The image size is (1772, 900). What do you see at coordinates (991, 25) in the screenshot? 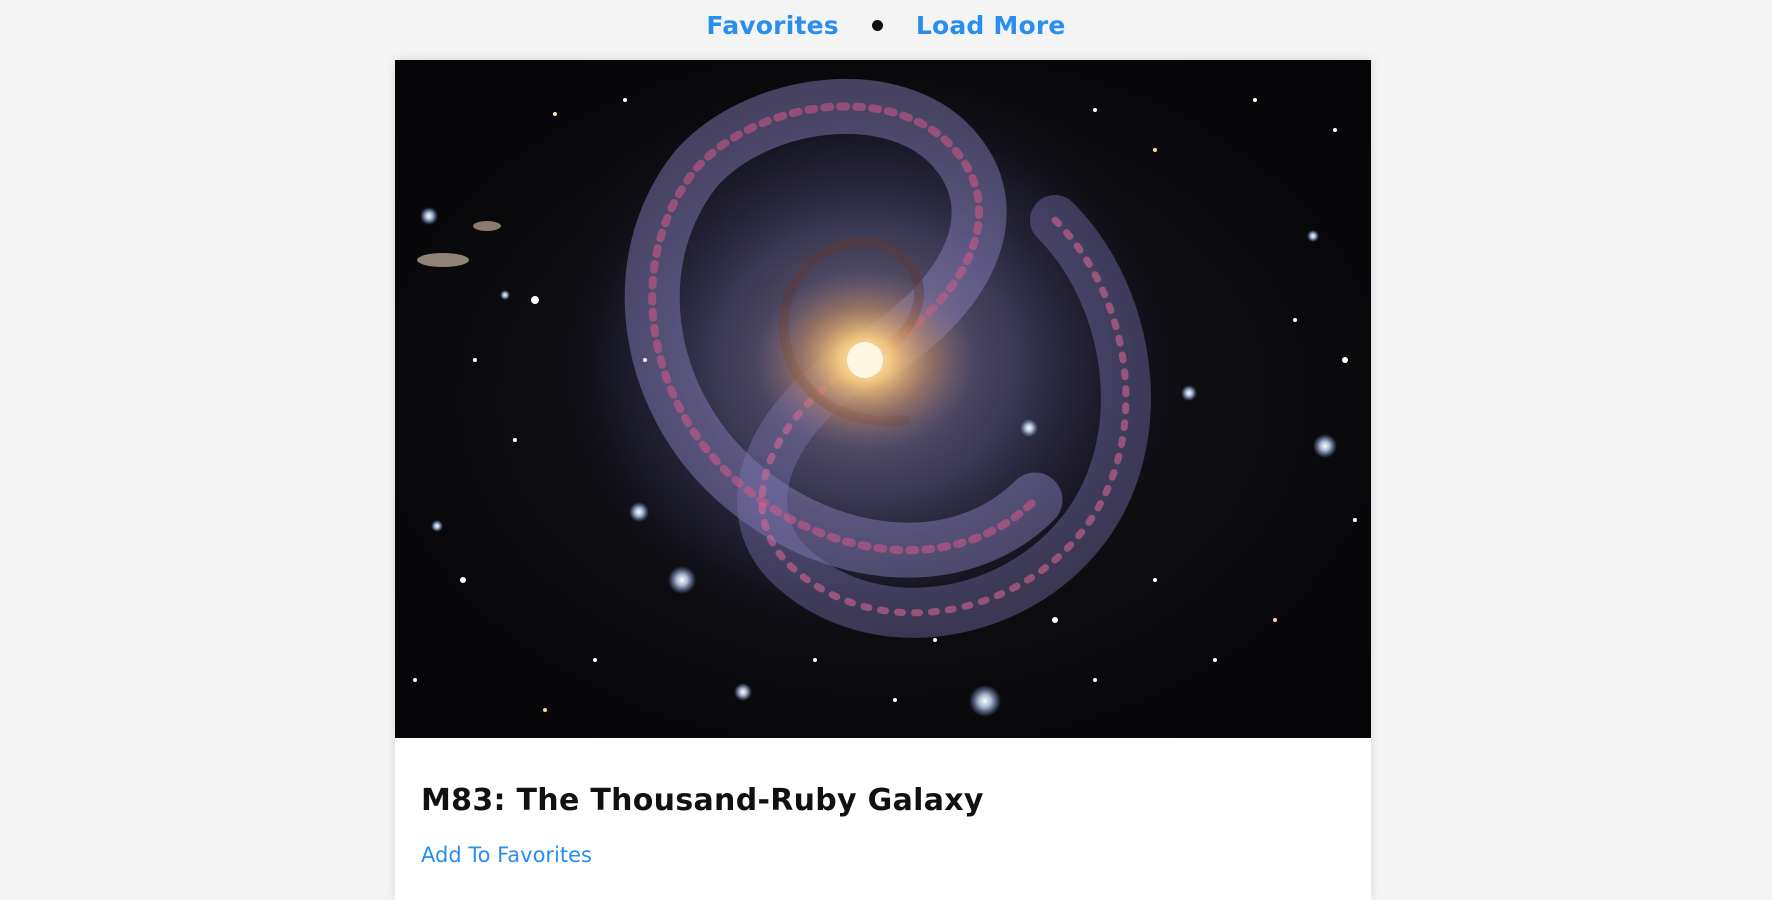
I see `load-more-link: Load More` at bounding box center [991, 25].